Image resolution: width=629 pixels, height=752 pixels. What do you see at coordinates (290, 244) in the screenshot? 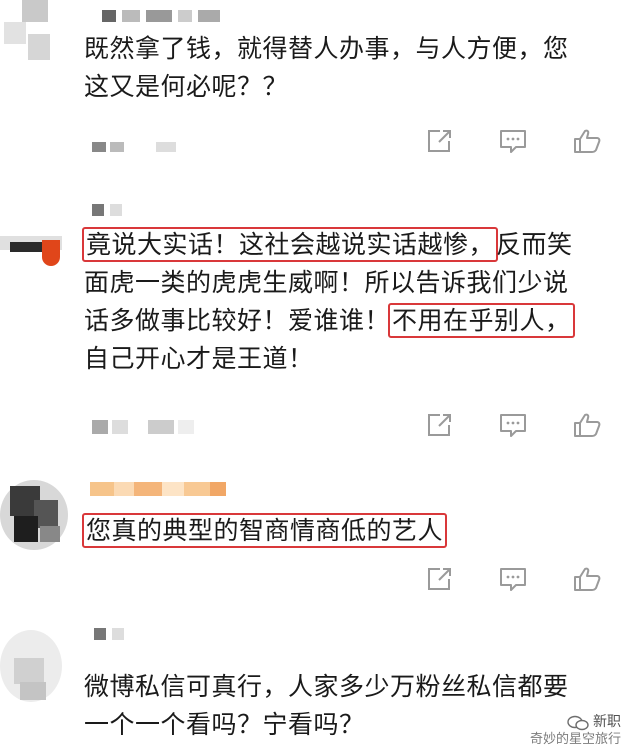
I see `highlight-box: 竟说大实话！这社会越说实话越惨，` at bounding box center [290, 244].